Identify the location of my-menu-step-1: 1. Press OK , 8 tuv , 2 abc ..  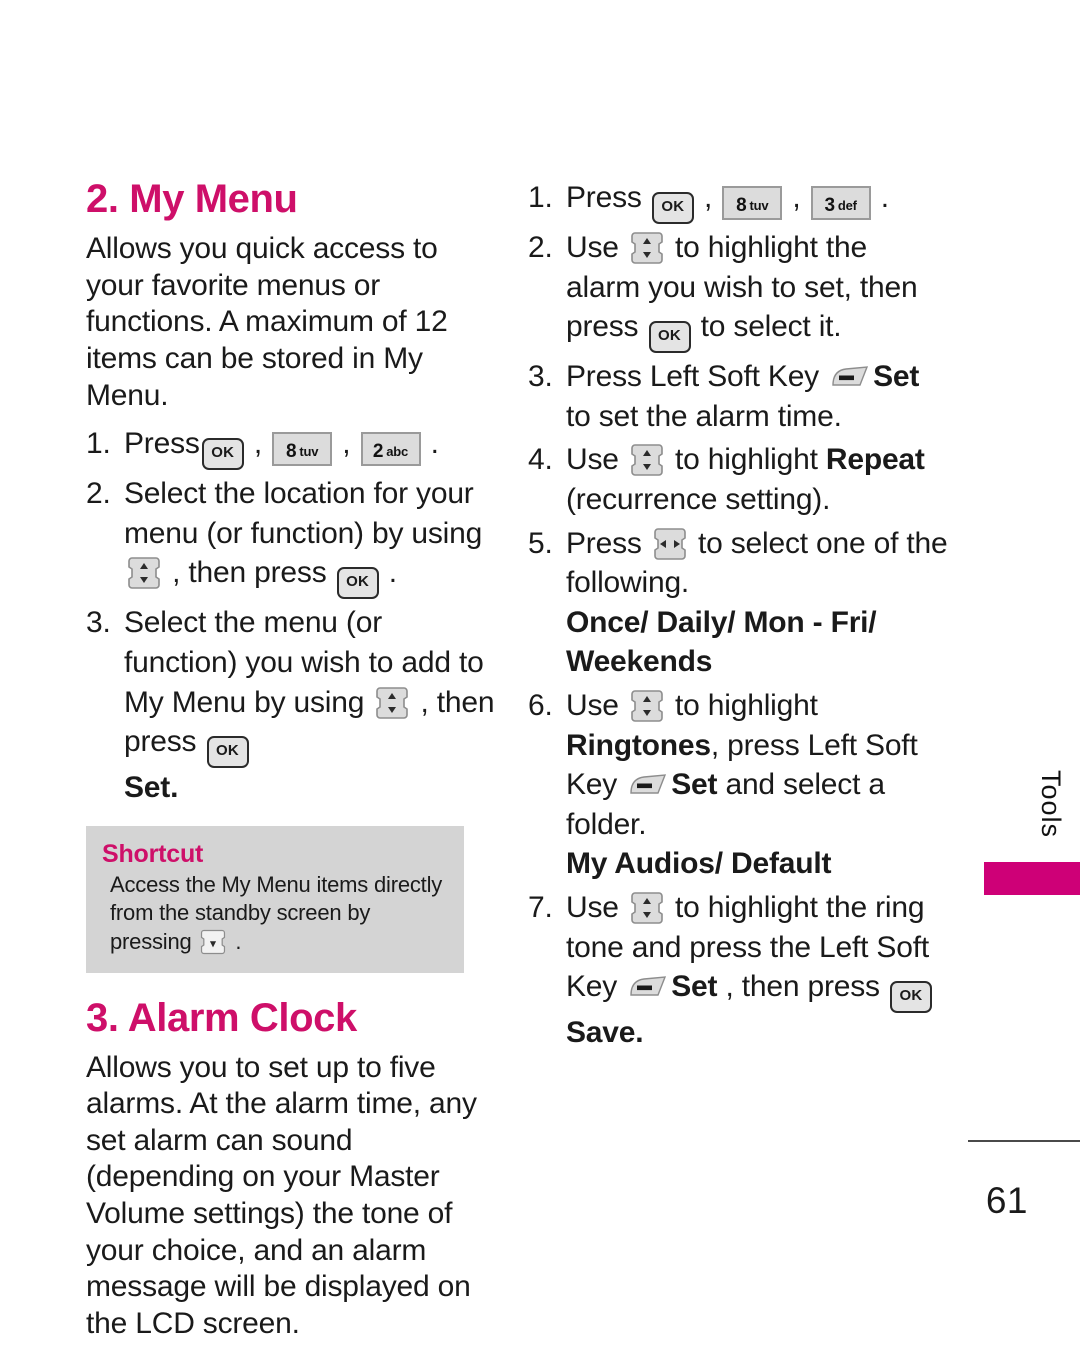
(291, 447).